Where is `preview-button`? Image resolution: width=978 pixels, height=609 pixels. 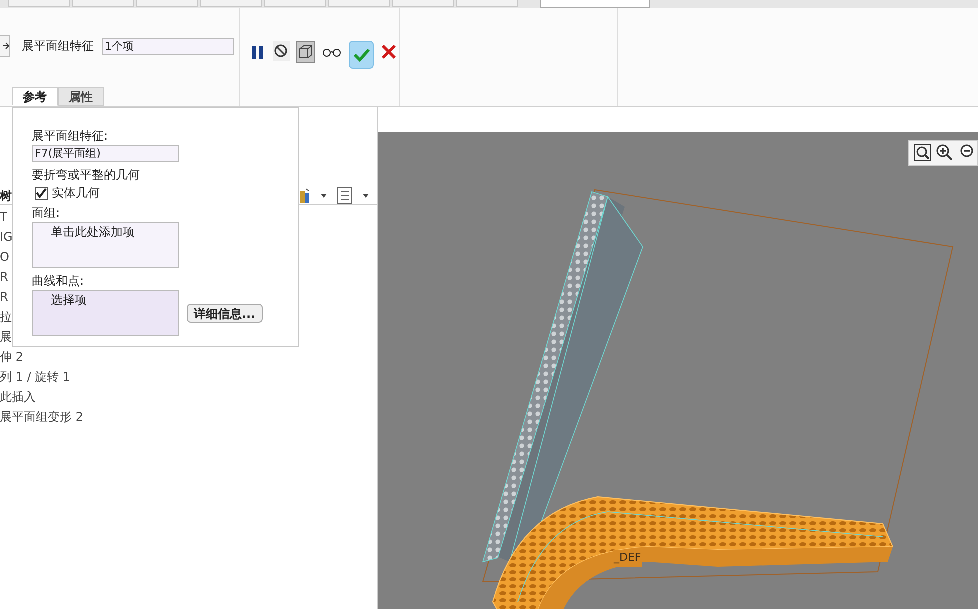 preview-button is located at coordinates (306, 52).